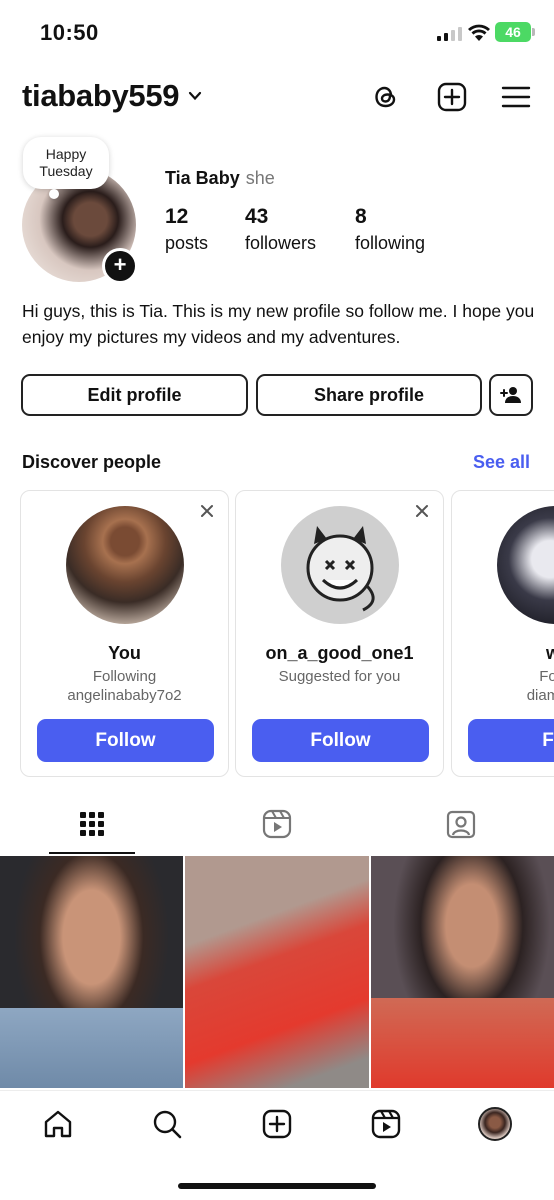 The image size is (554, 1200). What do you see at coordinates (280, 229) in the screenshot?
I see `stat-followers: 43 followers` at bounding box center [280, 229].